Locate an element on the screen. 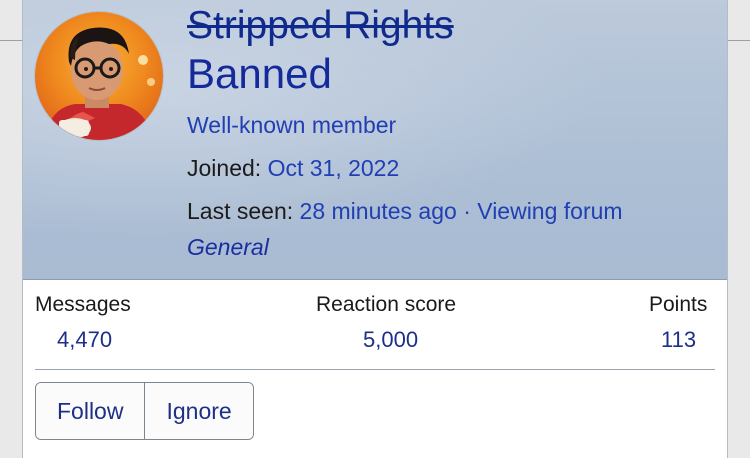  stat-points-label: Points is located at coordinates (678, 304).